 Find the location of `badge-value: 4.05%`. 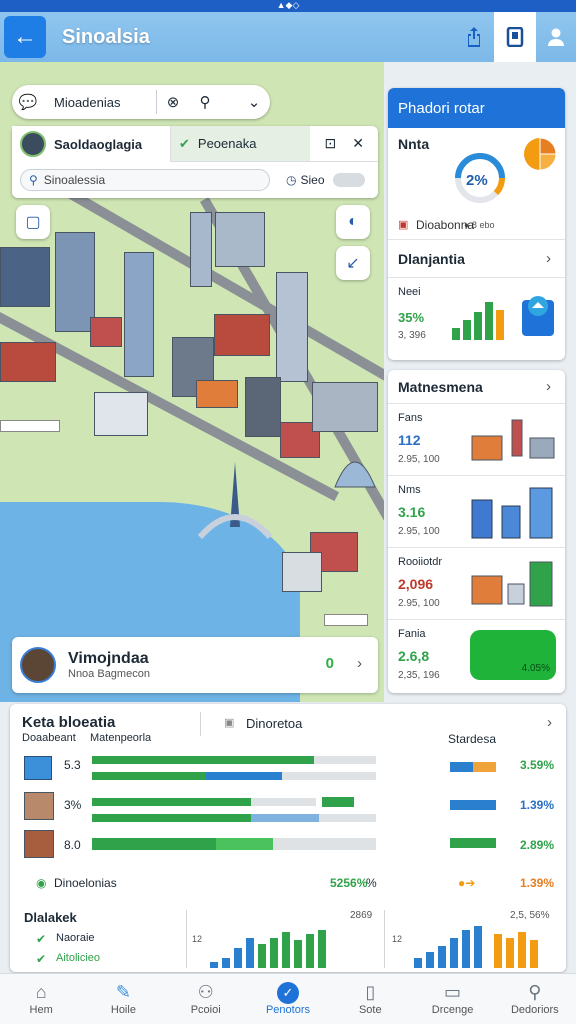

badge-value: 4.05% is located at coordinates (535, 668).